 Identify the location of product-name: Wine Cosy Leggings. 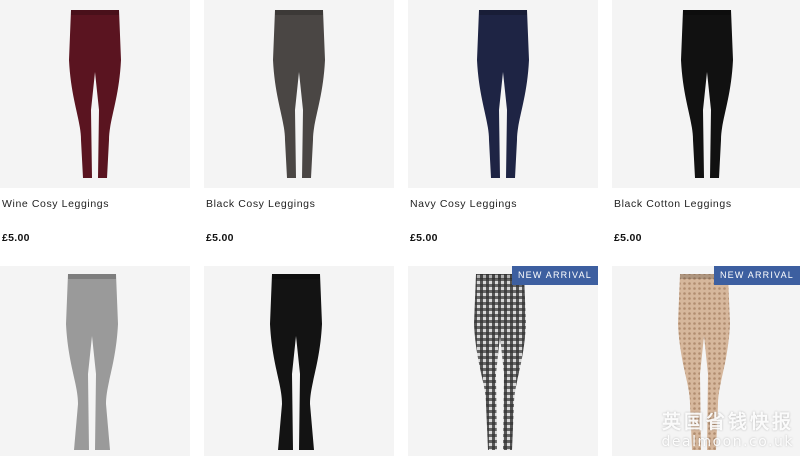
(55, 204).